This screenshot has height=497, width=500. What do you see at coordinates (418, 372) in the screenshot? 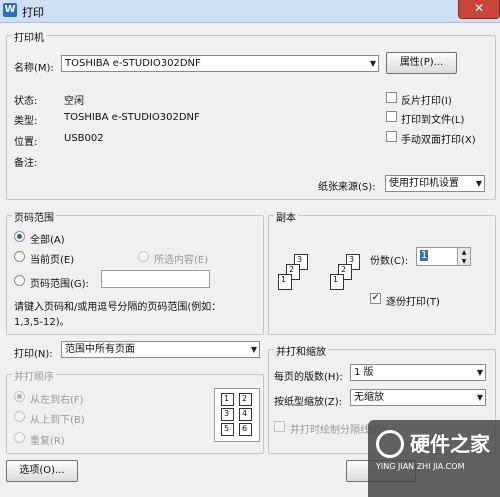
I see `pages-per-sheet-select: 1 版 ▼` at bounding box center [418, 372].